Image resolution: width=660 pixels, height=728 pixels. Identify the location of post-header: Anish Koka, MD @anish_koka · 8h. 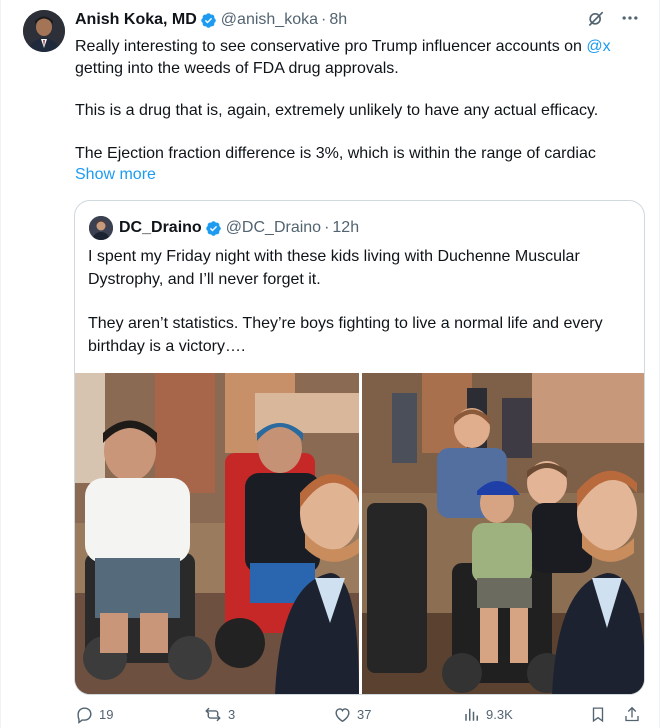
(357, 20).